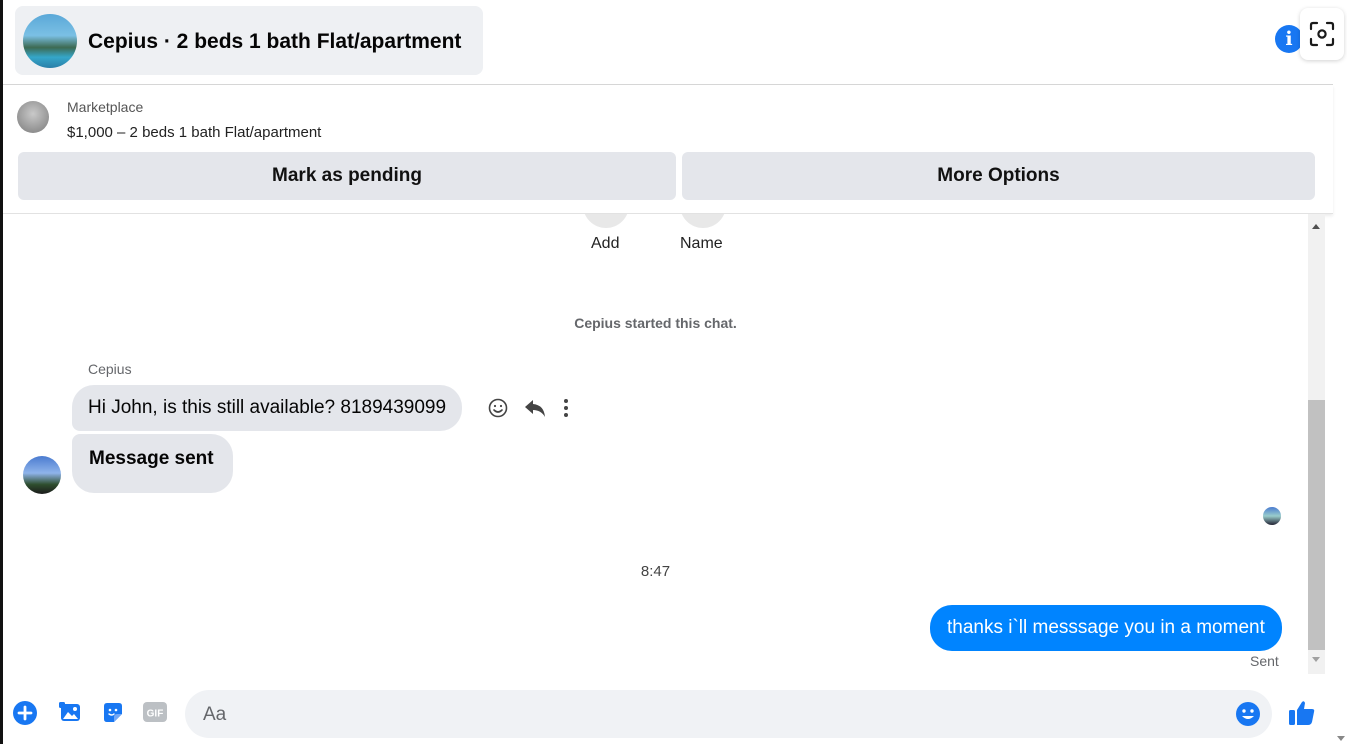  Describe the element at coordinates (703, 221) in the screenshot. I see `name-action-circle` at that location.